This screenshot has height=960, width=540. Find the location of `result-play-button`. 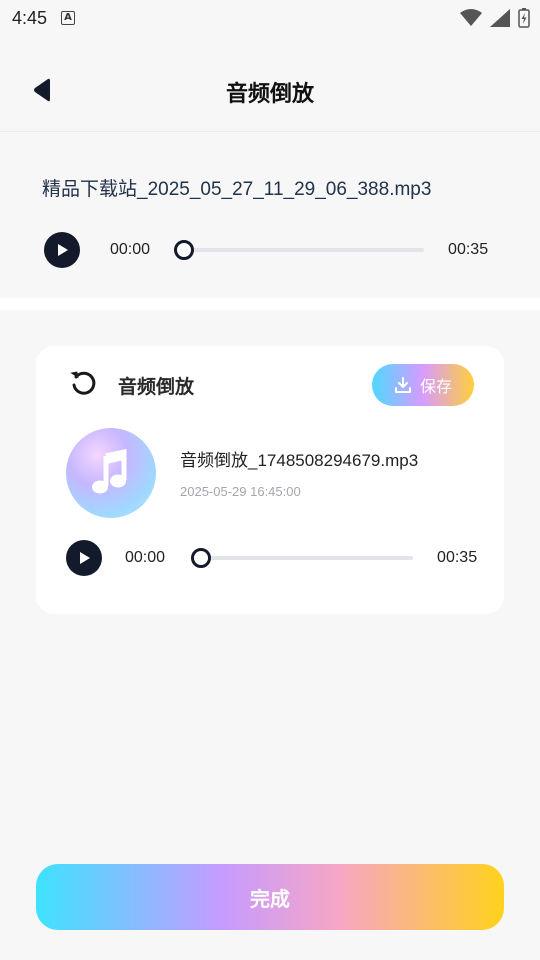

result-play-button is located at coordinates (84, 558).